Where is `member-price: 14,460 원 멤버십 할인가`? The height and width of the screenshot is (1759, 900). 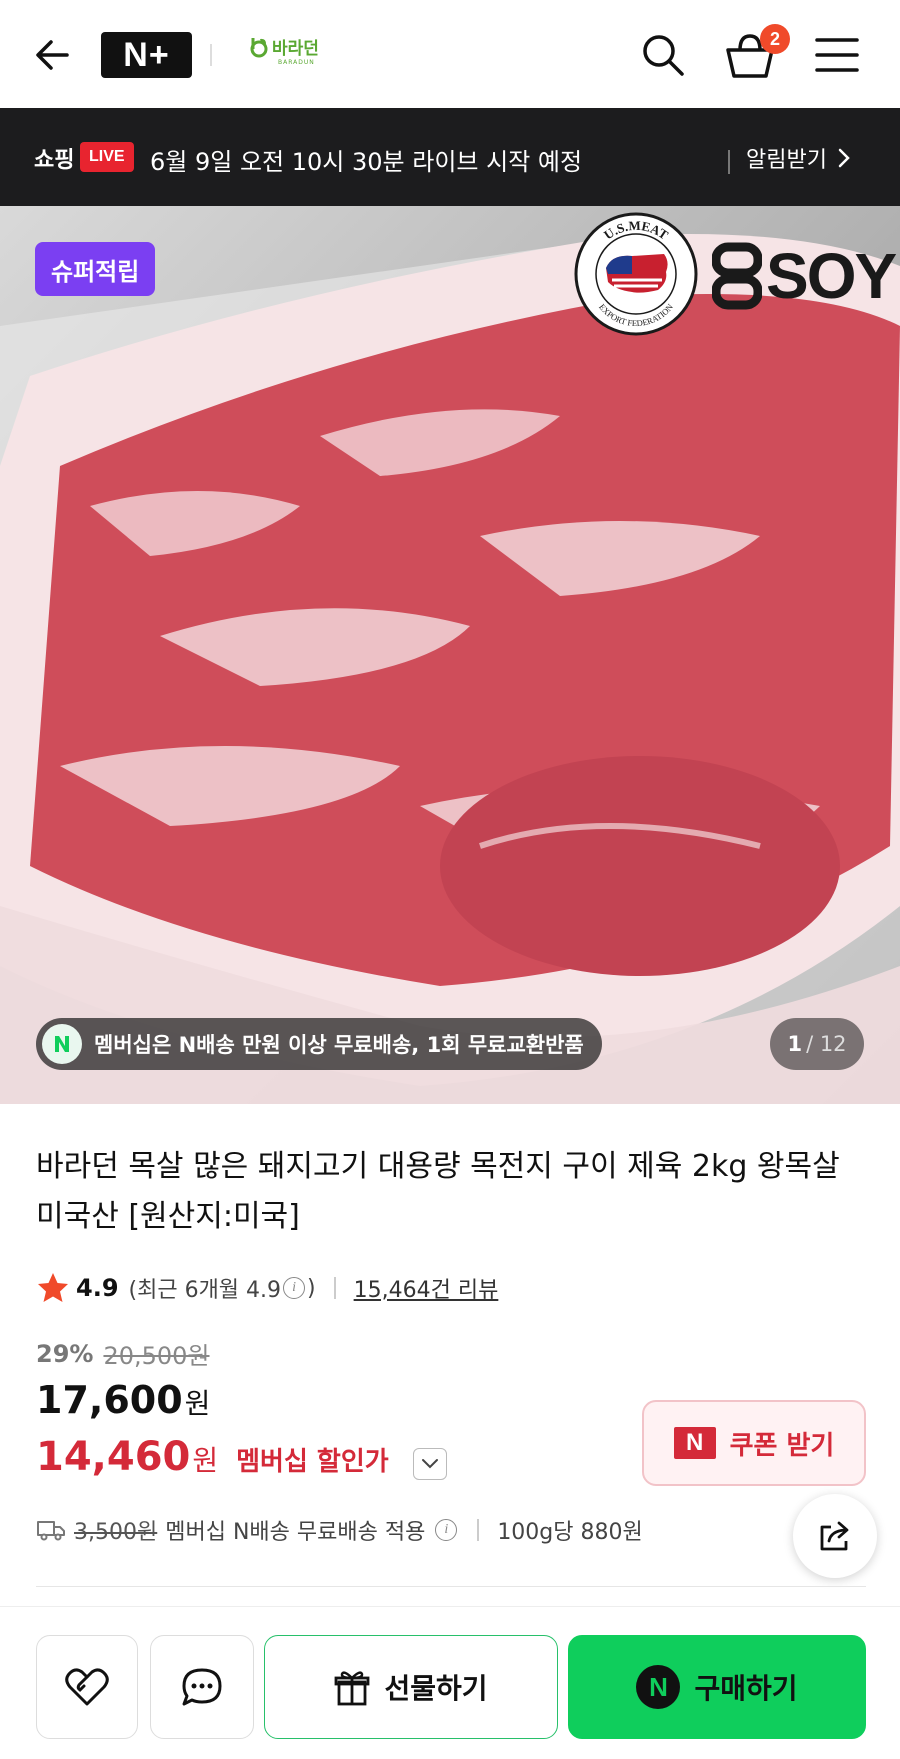
member-price: 14,460 원 멤버십 할인가 is located at coordinates (212, 1457).